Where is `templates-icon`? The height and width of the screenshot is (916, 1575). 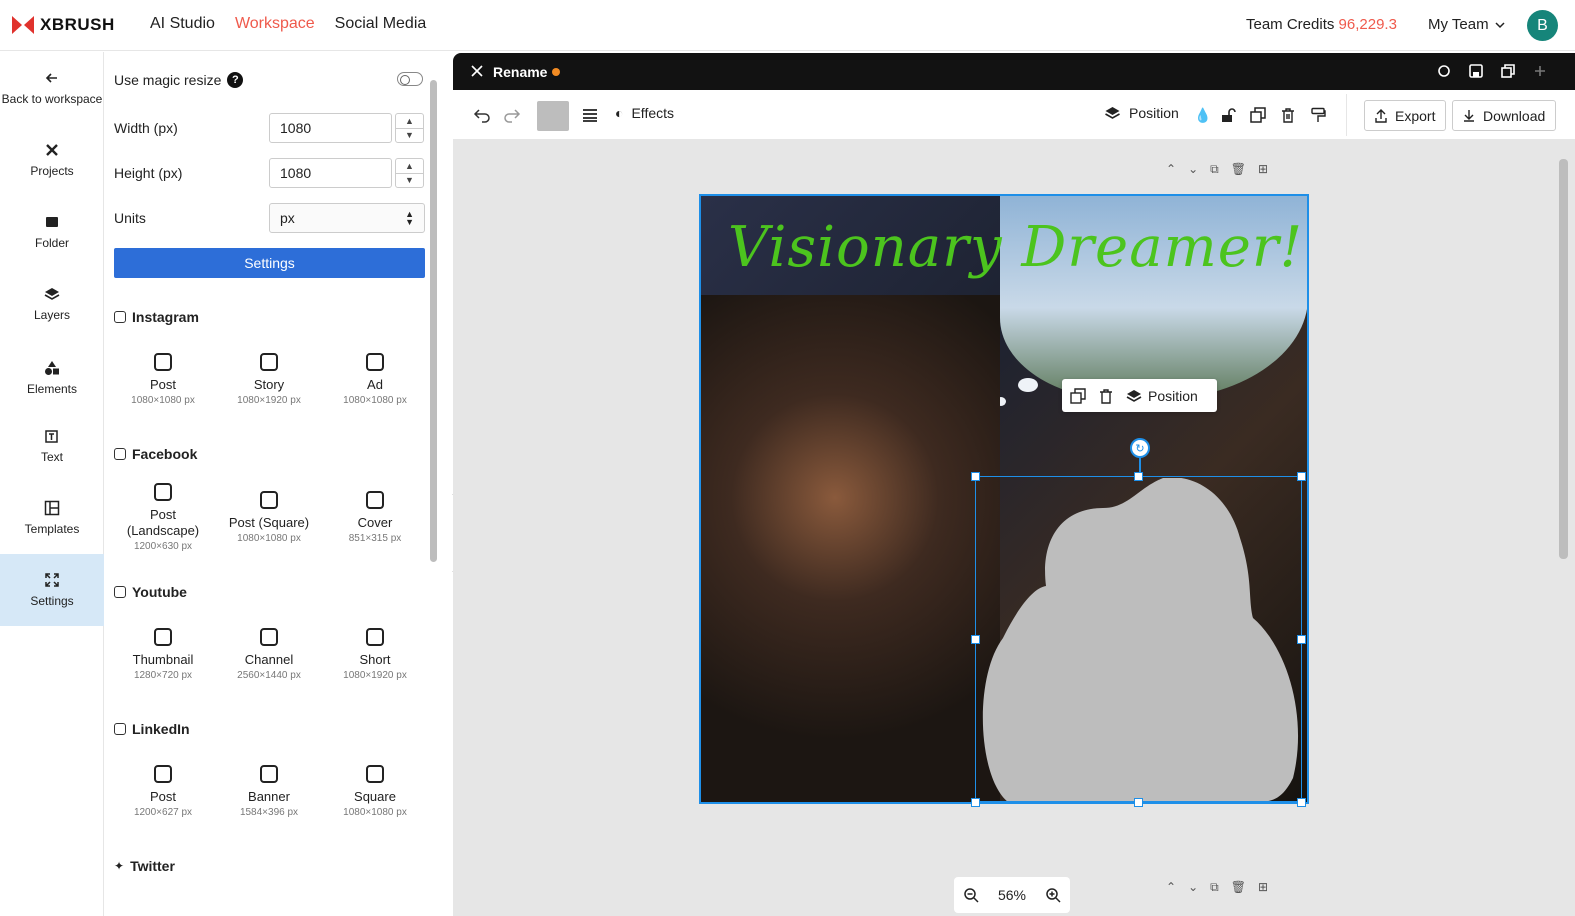
templates-icon is located at coordinates (52, 508).